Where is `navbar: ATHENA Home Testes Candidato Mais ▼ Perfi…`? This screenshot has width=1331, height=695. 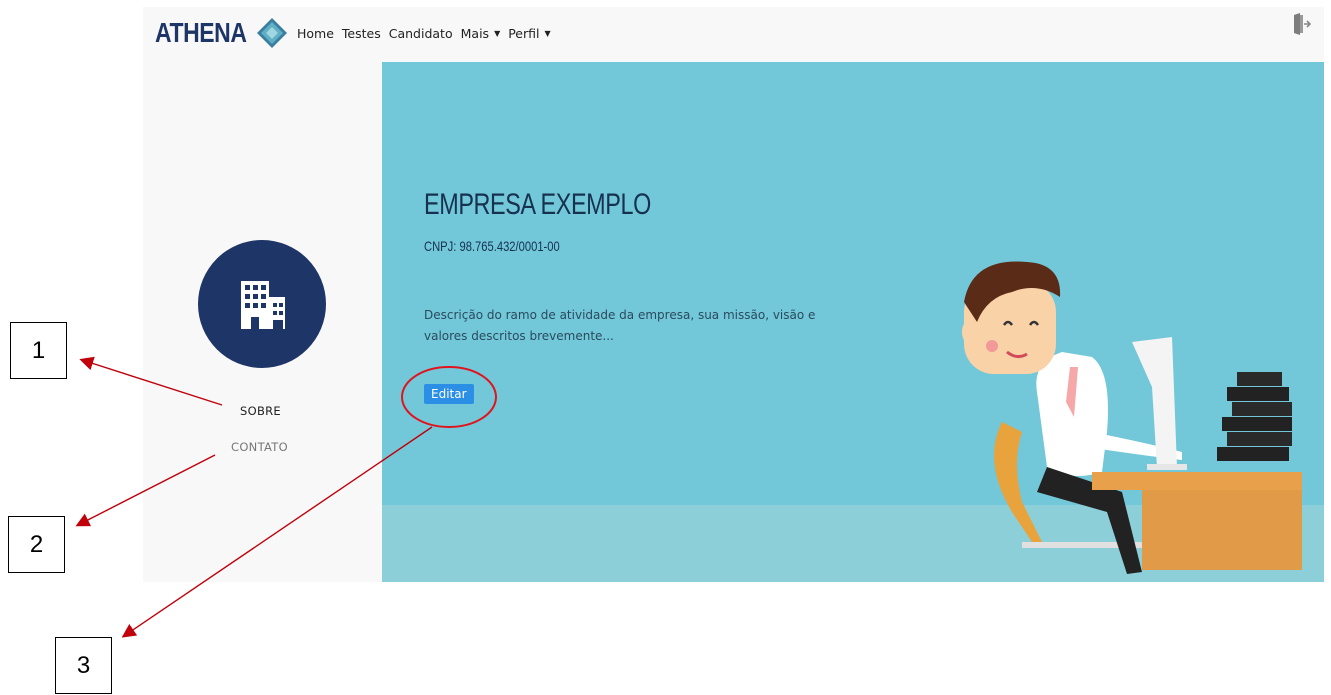
navbar: ATHENA Home Testes Candidato Mais ▼ Perfi… is located at coordinates (733, 34).